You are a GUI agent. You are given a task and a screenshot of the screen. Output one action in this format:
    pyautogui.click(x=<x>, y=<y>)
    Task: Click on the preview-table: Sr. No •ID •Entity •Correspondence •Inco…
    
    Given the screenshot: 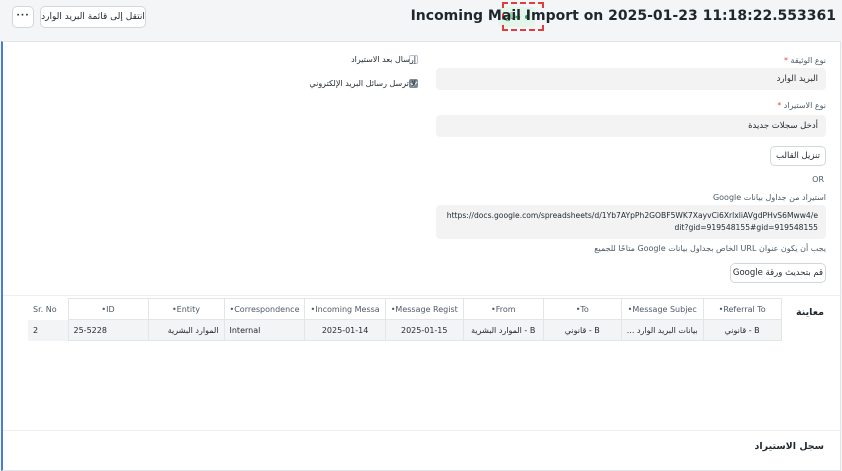 What is the action you would take?
    pyautogui.click(x=405, y=319)
    